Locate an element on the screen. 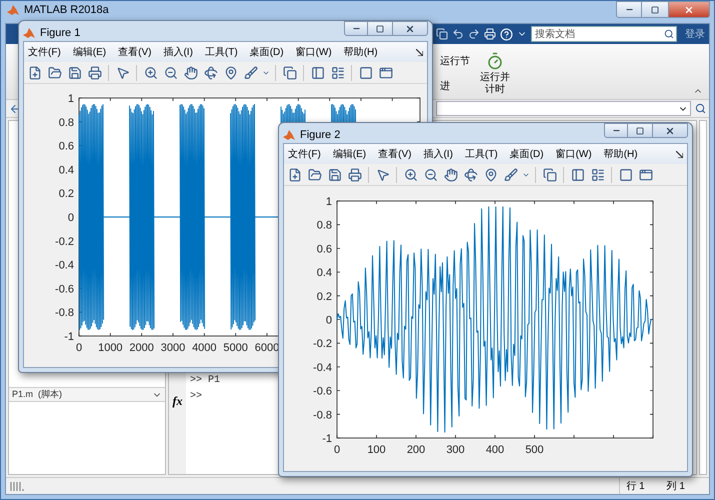 The height and width of the screenshot is (500, 715). tick-label: -0.6 is located at coordinates (322, 392).